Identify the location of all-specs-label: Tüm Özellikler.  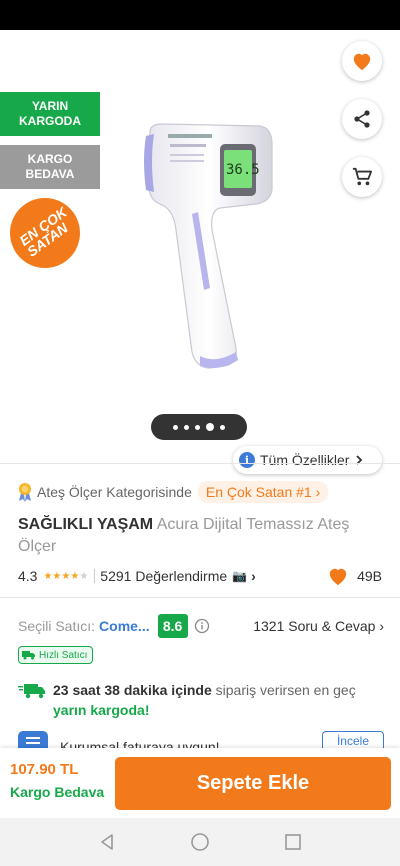
(305, 460).